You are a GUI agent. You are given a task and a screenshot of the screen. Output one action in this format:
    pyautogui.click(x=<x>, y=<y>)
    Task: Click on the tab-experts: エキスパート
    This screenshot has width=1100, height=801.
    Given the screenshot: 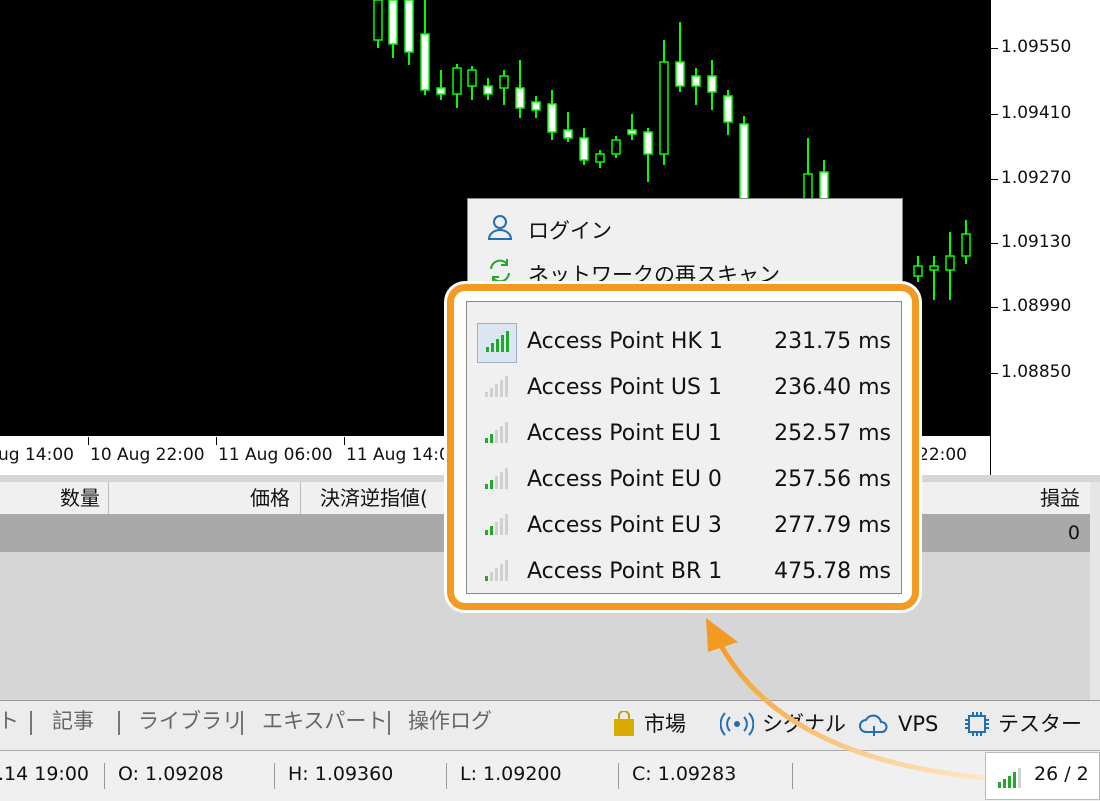 What is the action you would take?
    pyautogui.click(x=324, y=721)
    